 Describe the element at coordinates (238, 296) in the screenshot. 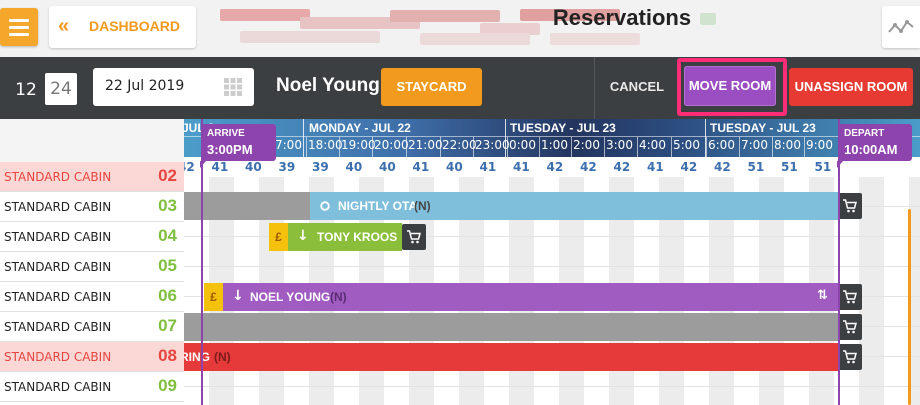

I see `arrow-down-icon: ↓` at that location.